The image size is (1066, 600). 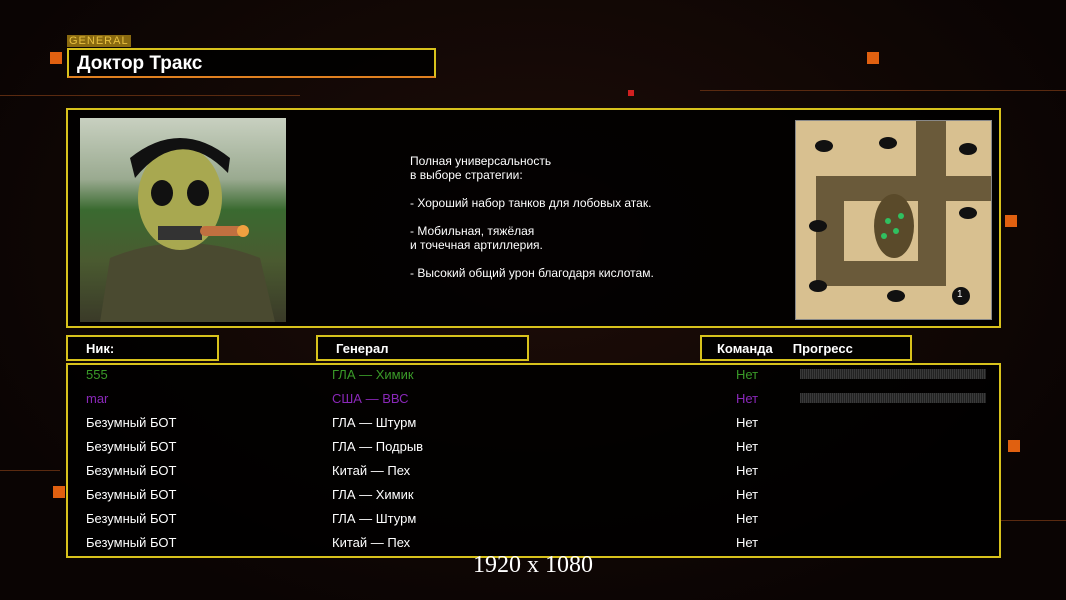 I want to click on player-row: Безумный БОТ Китай — Пех Нет, so click(x=533, y=473).